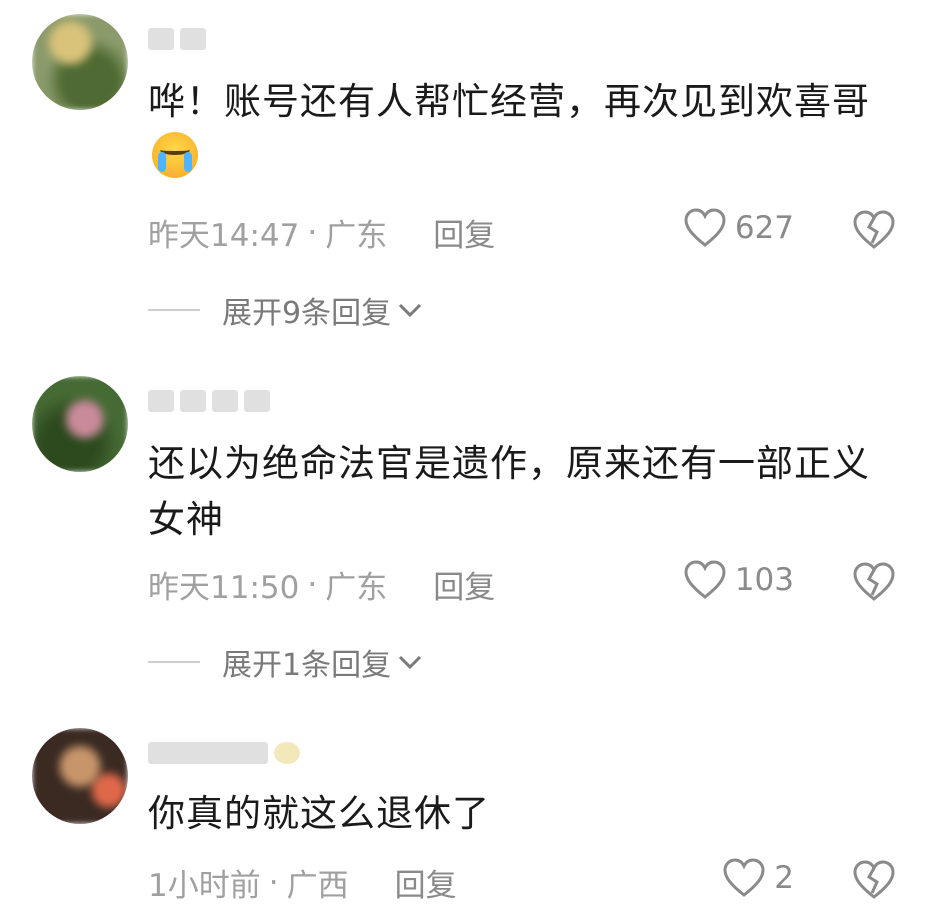  I want to click on comment-text: 还以为绝命法官是遗作，原来还有一部正义女神, so click(509, 491).